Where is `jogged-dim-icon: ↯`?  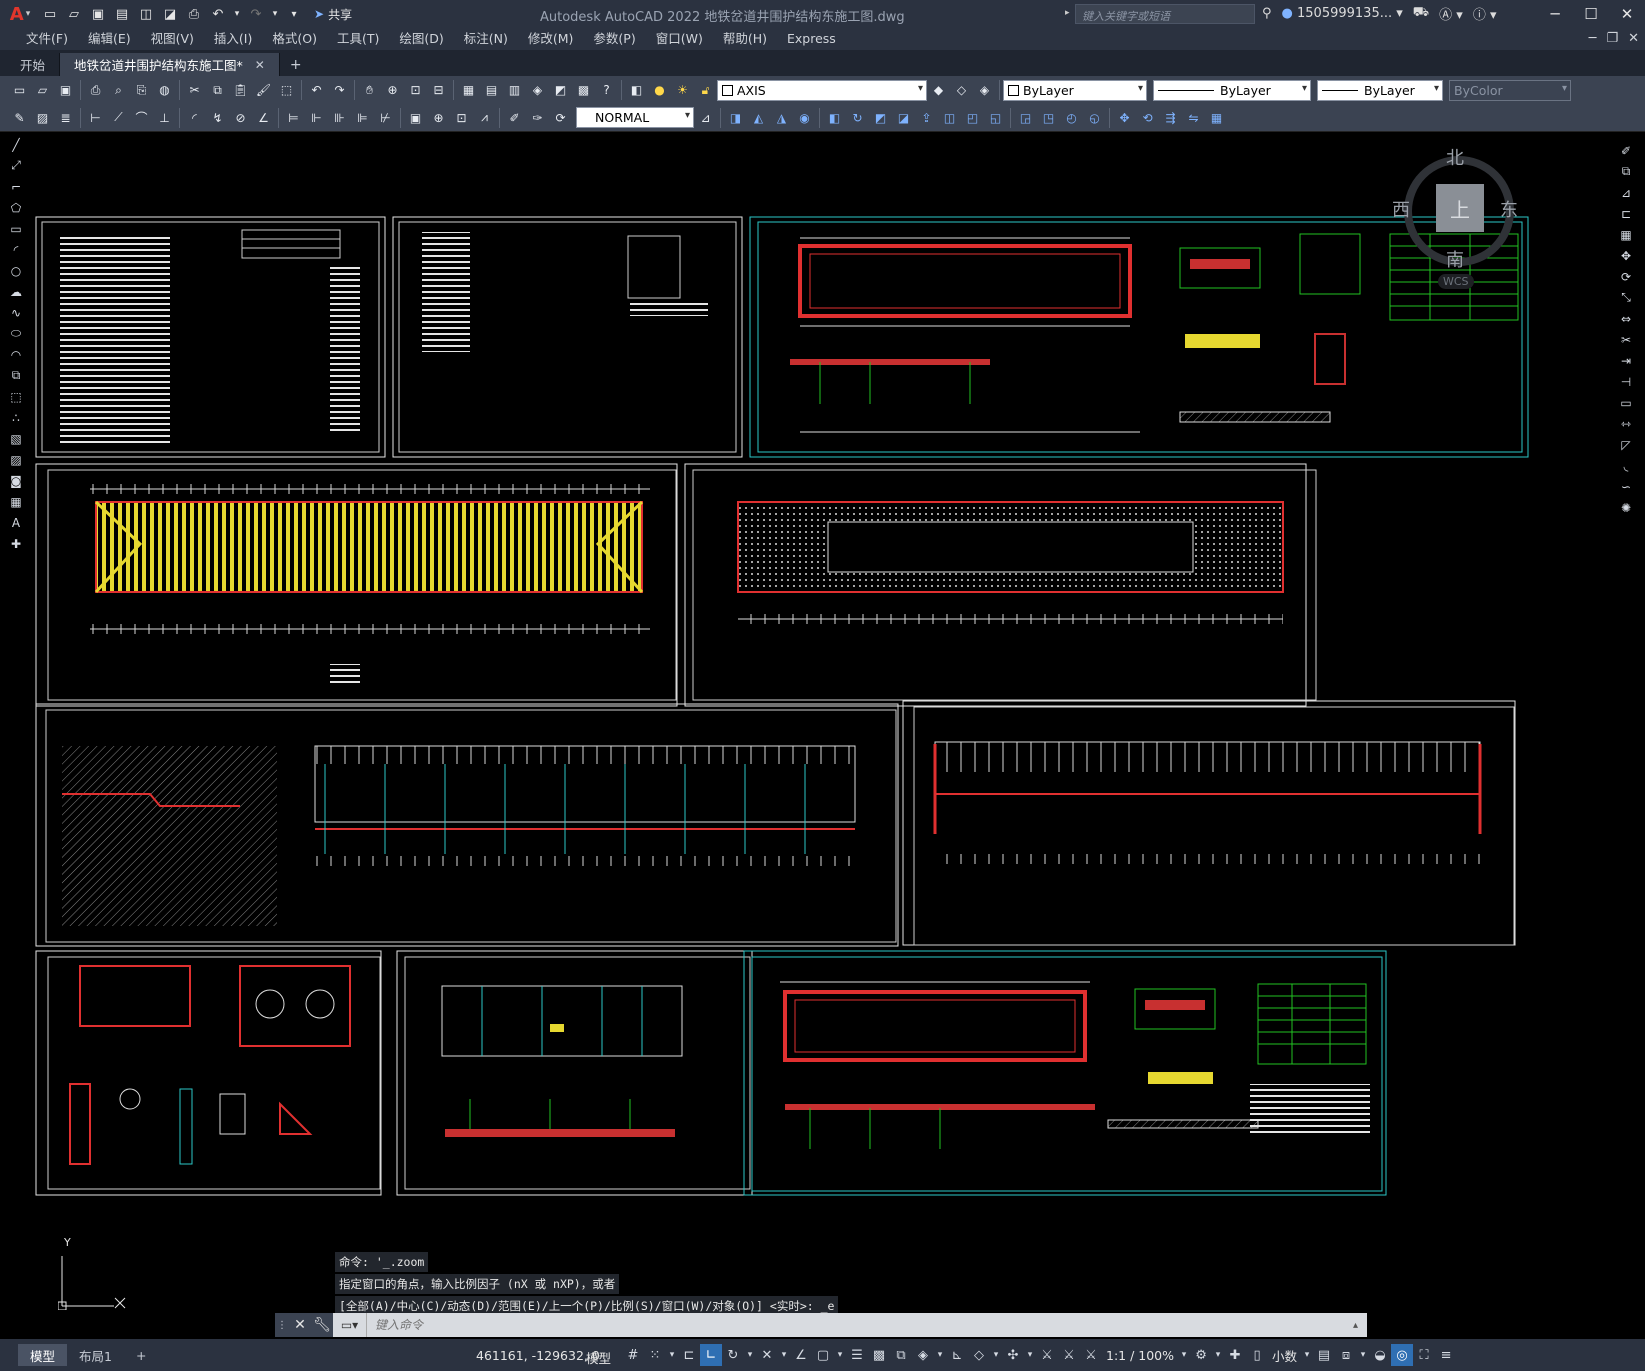 jogged-dim-icon: ↯ is located at coordinates (217, 117).